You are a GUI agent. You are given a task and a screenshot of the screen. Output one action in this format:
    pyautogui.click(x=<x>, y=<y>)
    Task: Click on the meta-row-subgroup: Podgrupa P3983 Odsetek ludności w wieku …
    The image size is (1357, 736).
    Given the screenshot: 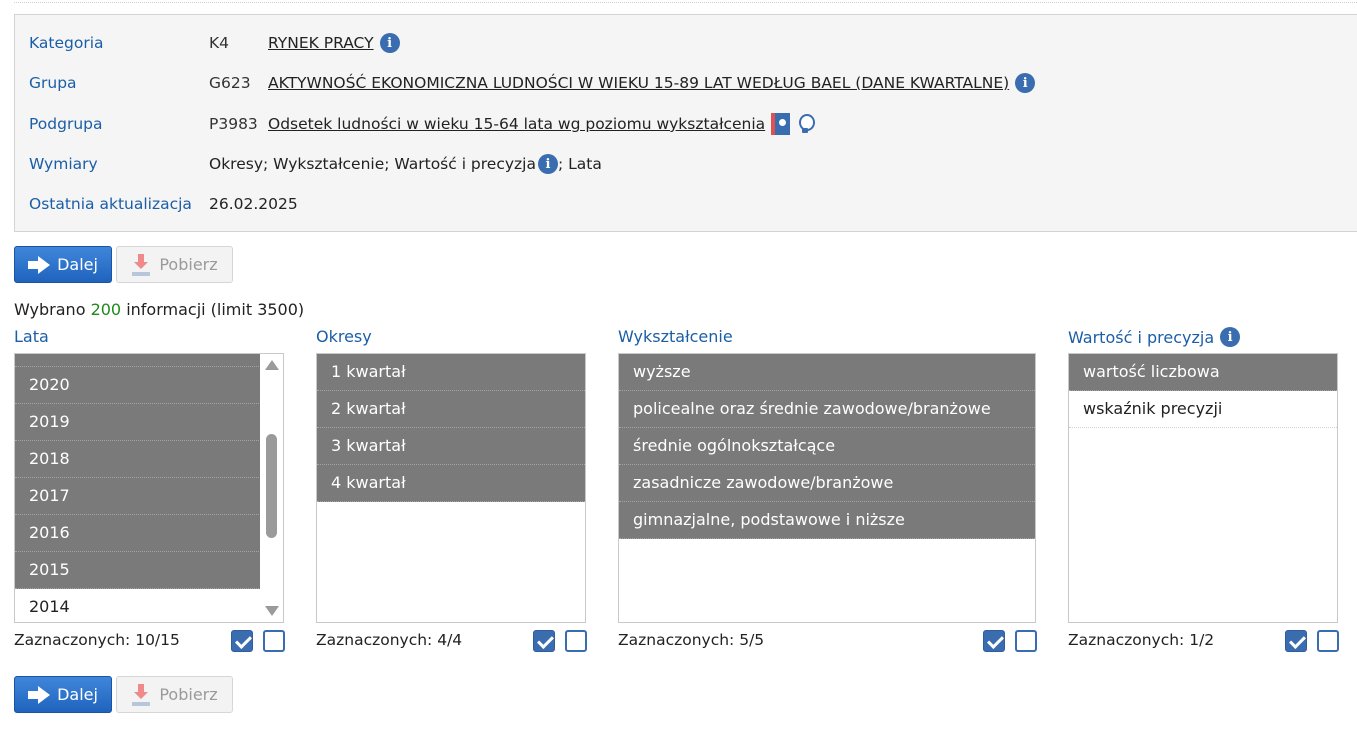 What is the action you would take?
    pyautogui.click(x=422, y=124)
    